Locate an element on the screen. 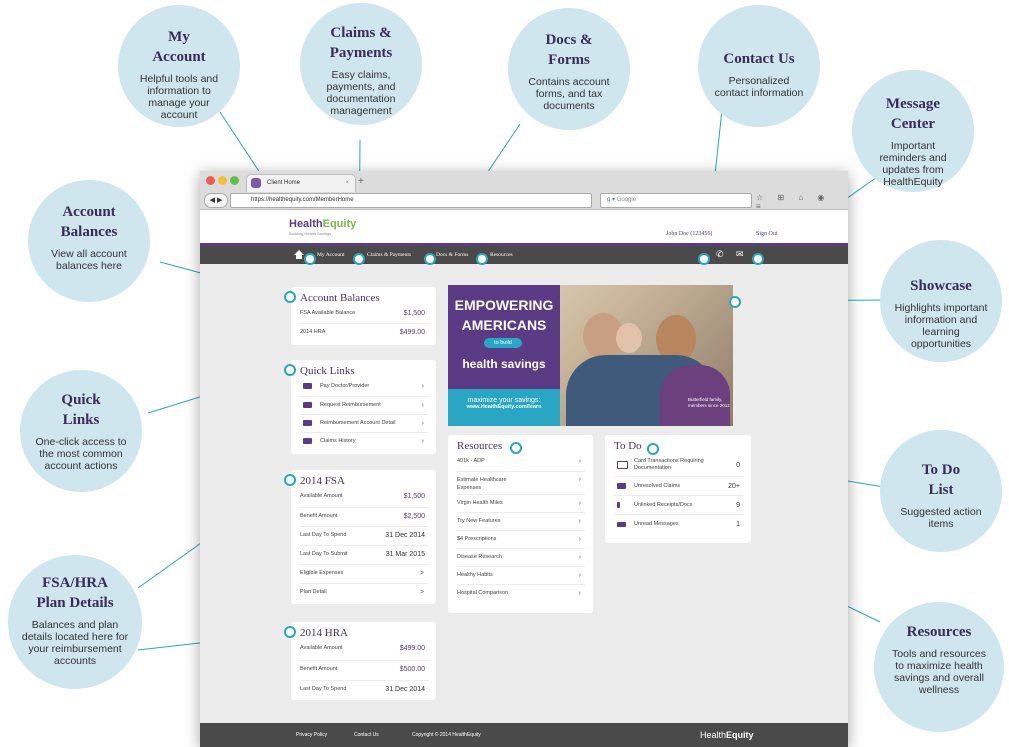 Image resolution: width=1009 pixels, height=747 pixels. marker-message is located at coordinates (758, 259).